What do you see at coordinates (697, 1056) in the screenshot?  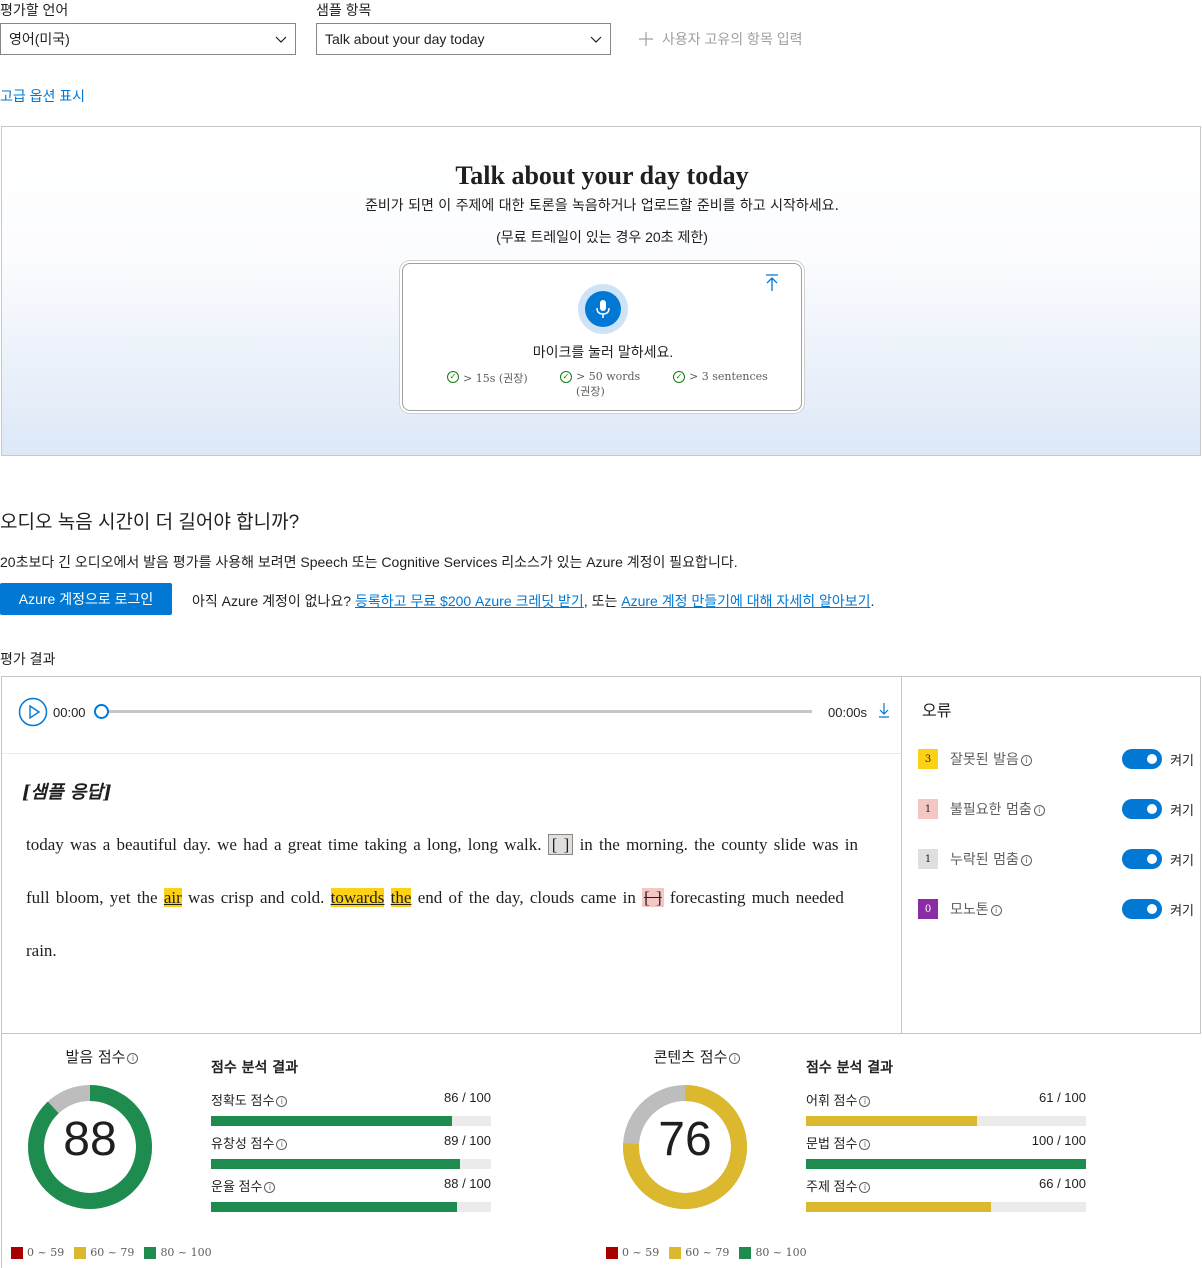 I see `content-score-title: 콘텐츠 점수 i` at bounding box center [697, 1056].